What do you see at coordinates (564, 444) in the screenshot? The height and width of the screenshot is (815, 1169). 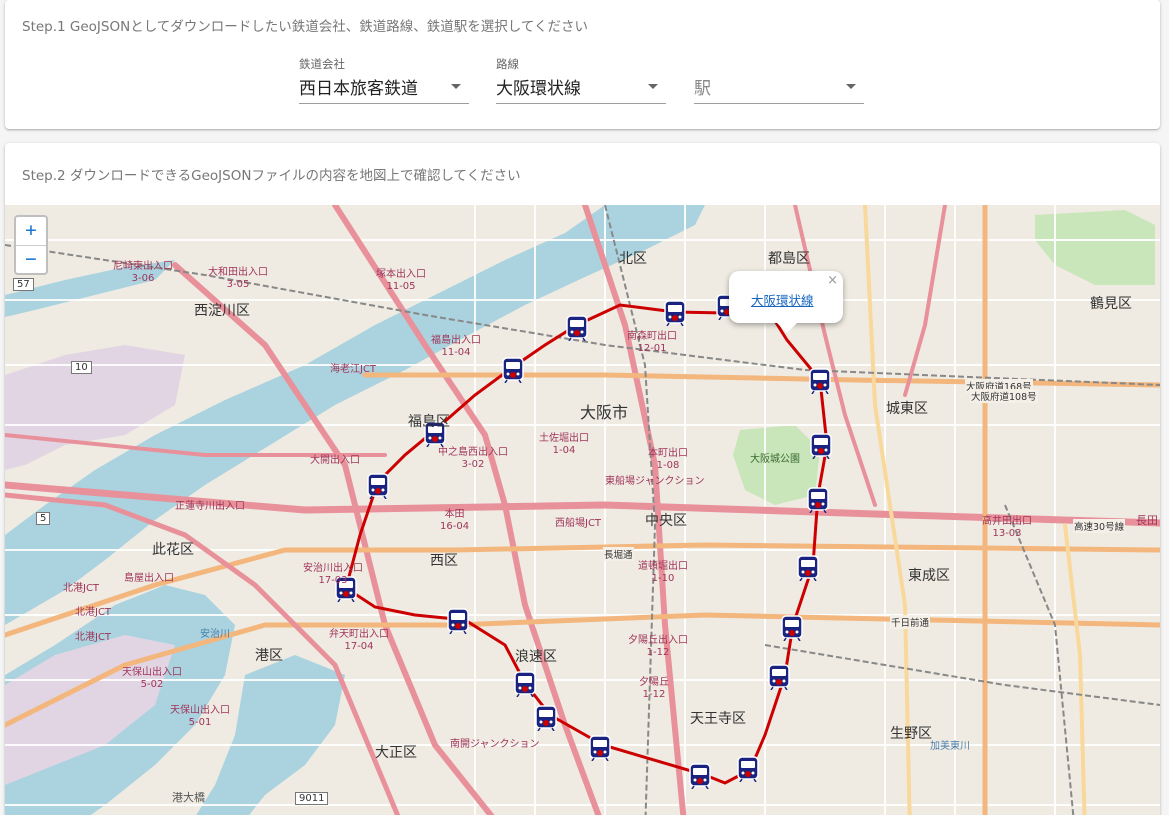 I see `interchange-label: 土佐堀出口 1-04` at bounding box center [564, 444].